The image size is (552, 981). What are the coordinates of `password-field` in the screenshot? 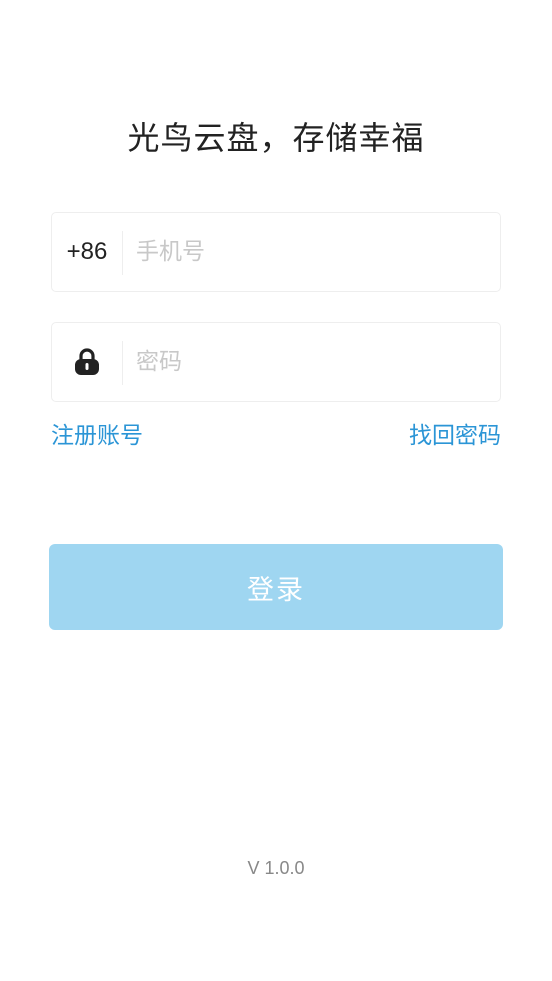 It's located at (276, 362).